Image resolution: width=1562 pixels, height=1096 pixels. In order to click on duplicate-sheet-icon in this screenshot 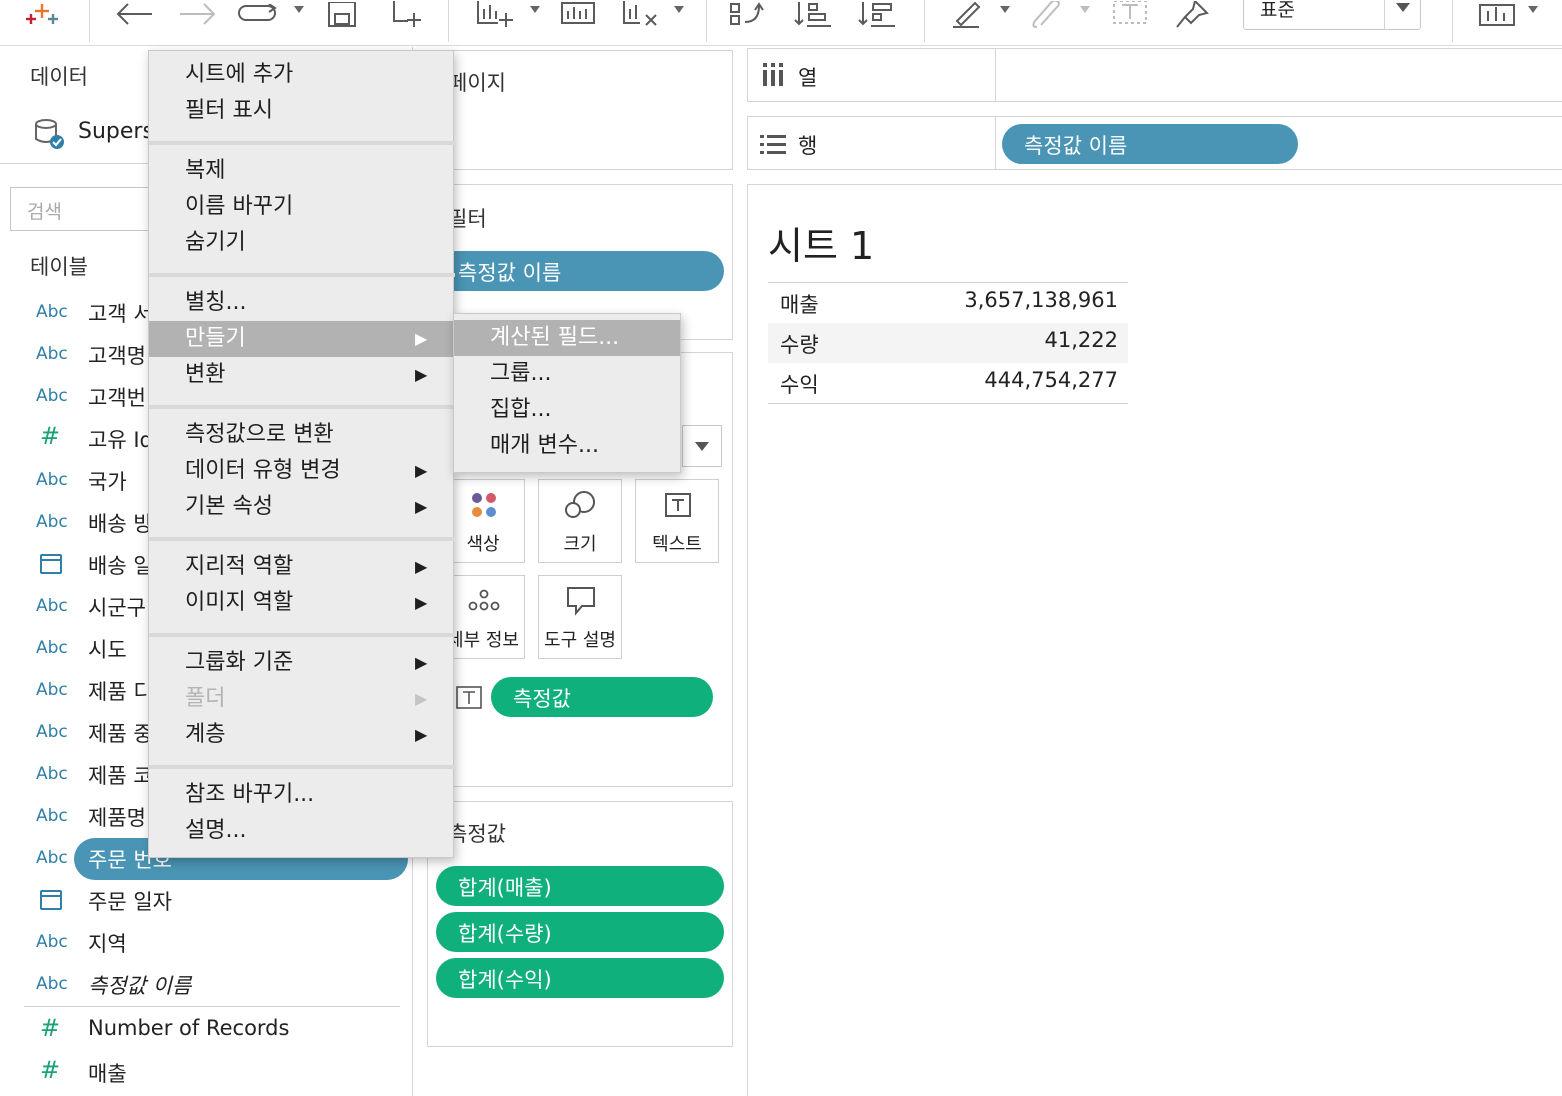, I will do `click(578, 15)`.